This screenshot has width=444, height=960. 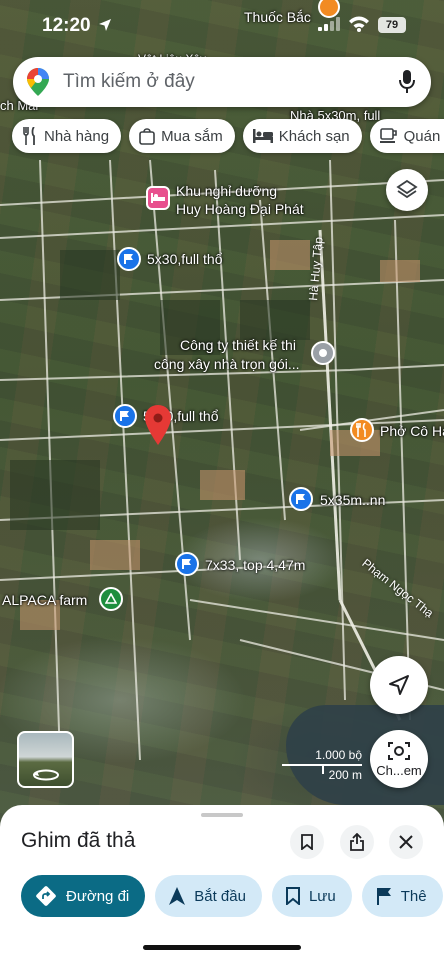 I want to click on map-label-company-line1: Công ty thiết kế thi, so click(x=238, y=345).